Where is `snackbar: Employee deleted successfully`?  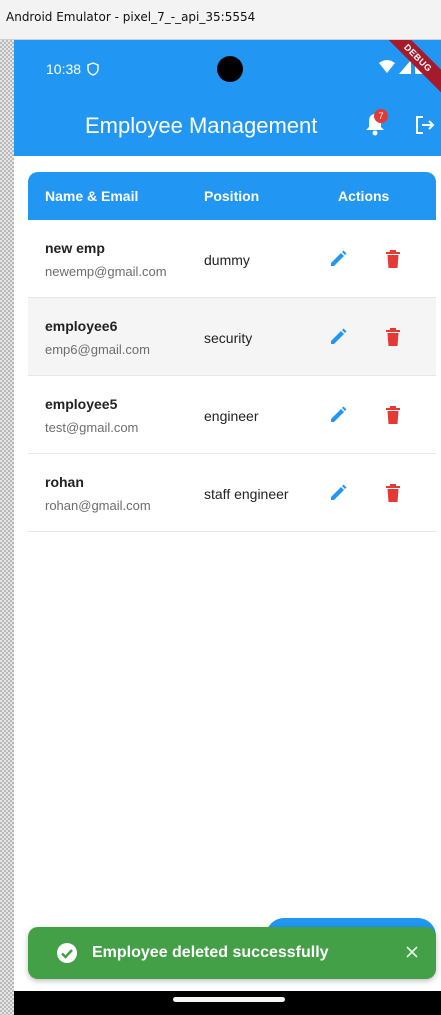 snackbar: Employee deleted successfully is located at coordinates (232, 953).